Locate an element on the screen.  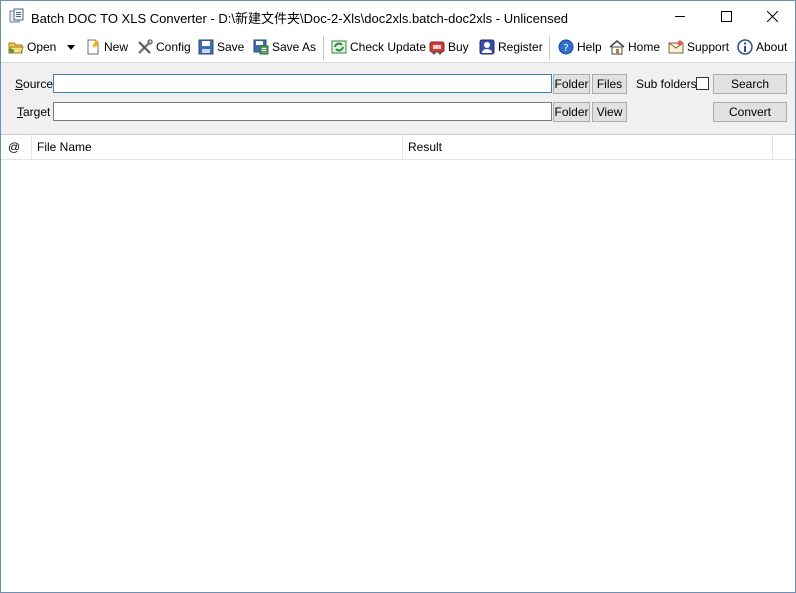
minimize-button is located at coordinates (680, 16).